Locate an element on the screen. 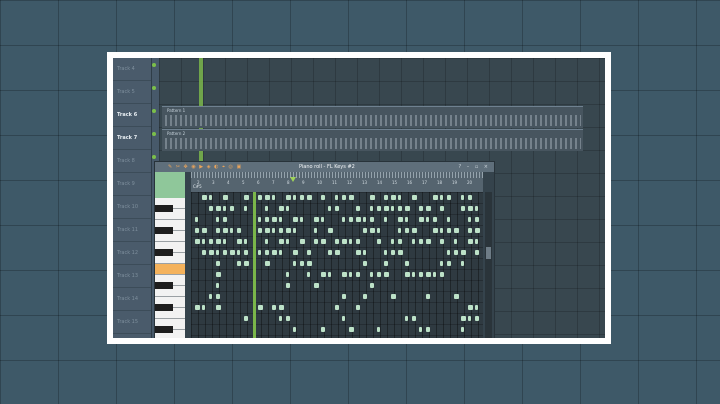 This screenshot has height=404, width=720. track-label-13: Track 13 is located at coordinates (132, 276).